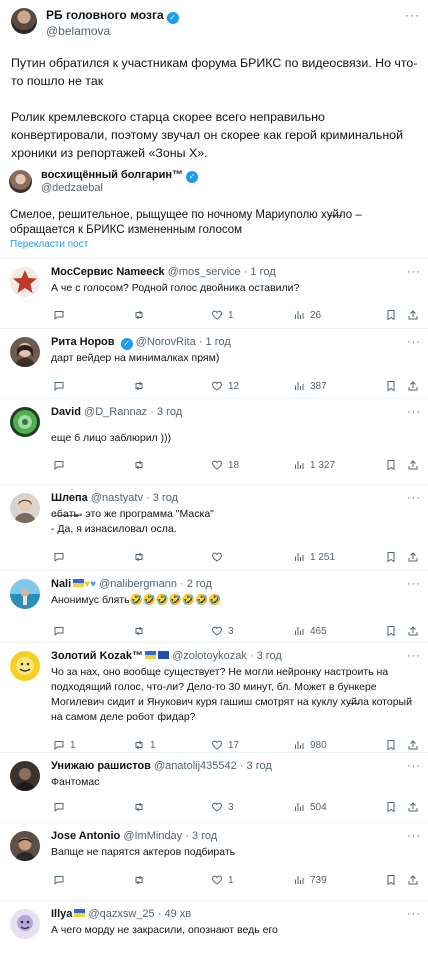 Image resolution: width=428 pixels, height=967 pixels. Describe the element at coordinates (138, 584) in the screenshot. I see `reply-author-handle: @nalibergmann` at that location.